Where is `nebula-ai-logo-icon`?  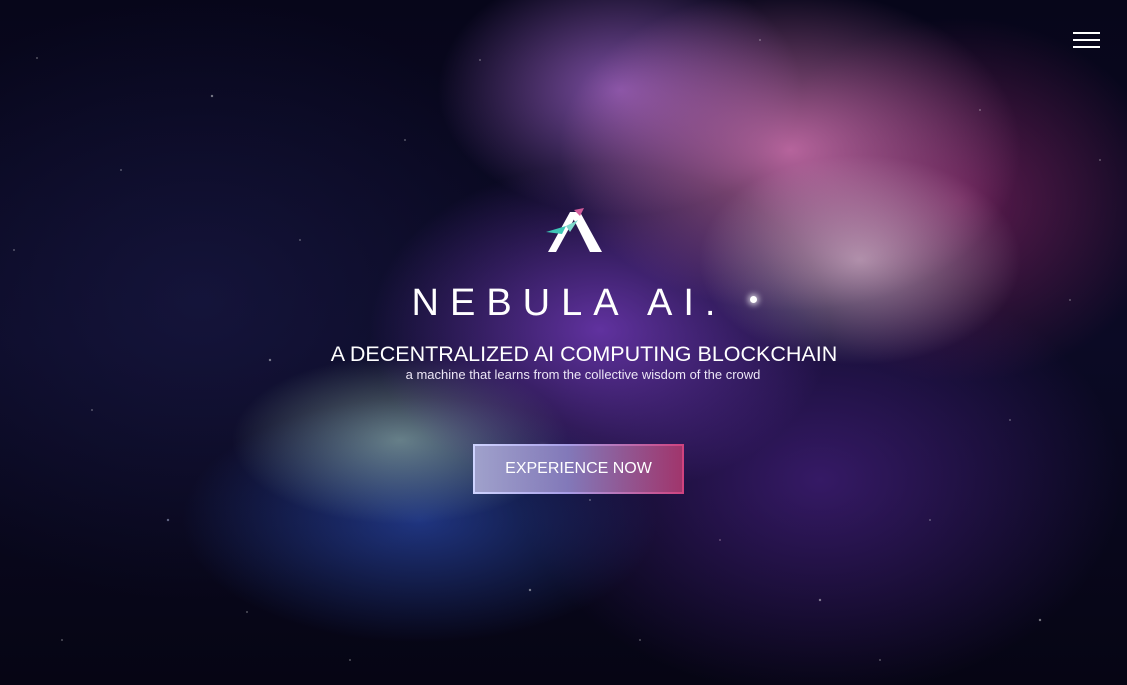 nebula-ai-logo-icon is located at coordinates (574, 232).